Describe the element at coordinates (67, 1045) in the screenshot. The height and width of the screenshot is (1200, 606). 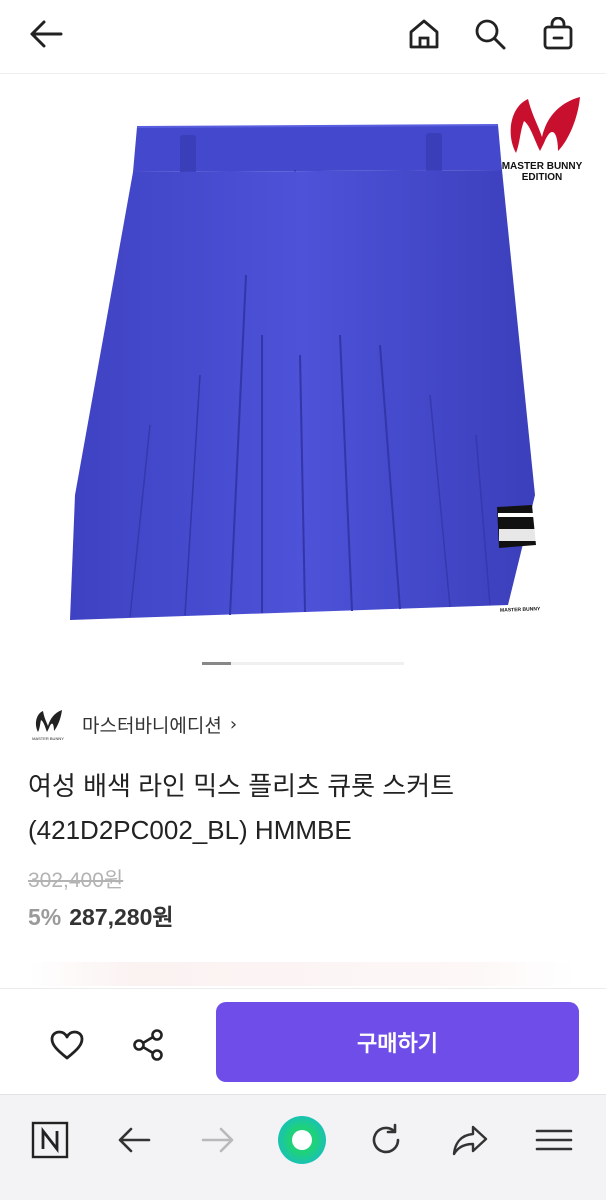
I see `heart-icon` at that location.